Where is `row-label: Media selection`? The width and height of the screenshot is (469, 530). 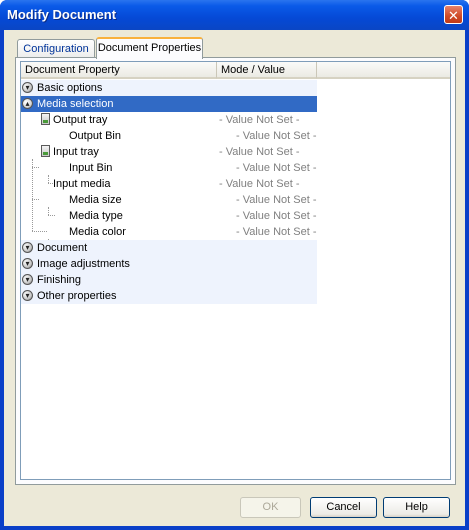 row-label: Media selection is located at coordinates (75, 104).